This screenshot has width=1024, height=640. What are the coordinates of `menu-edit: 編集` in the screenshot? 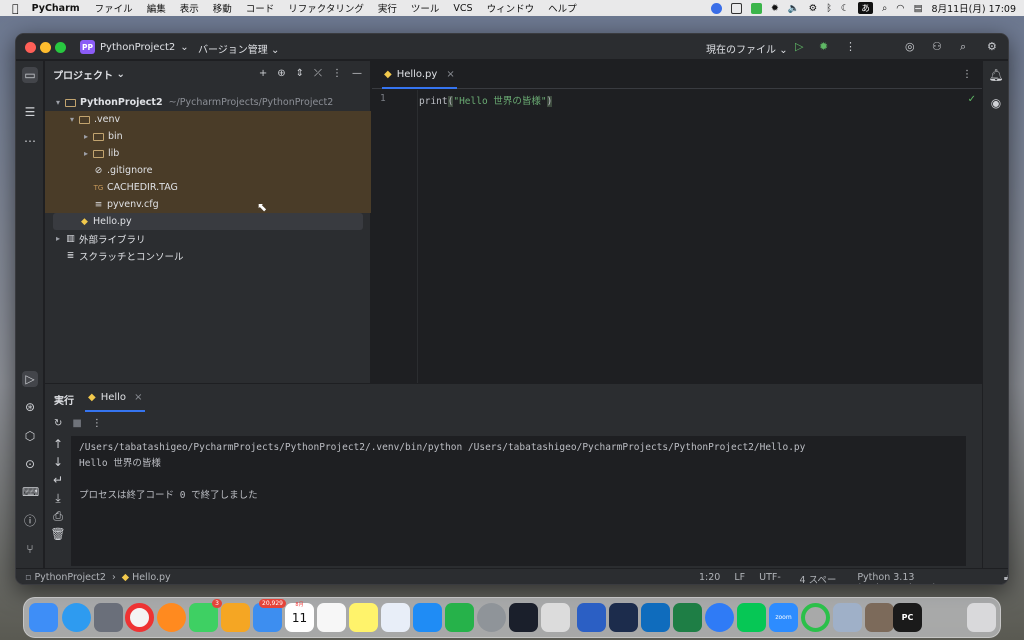 It's located at (156, 8).